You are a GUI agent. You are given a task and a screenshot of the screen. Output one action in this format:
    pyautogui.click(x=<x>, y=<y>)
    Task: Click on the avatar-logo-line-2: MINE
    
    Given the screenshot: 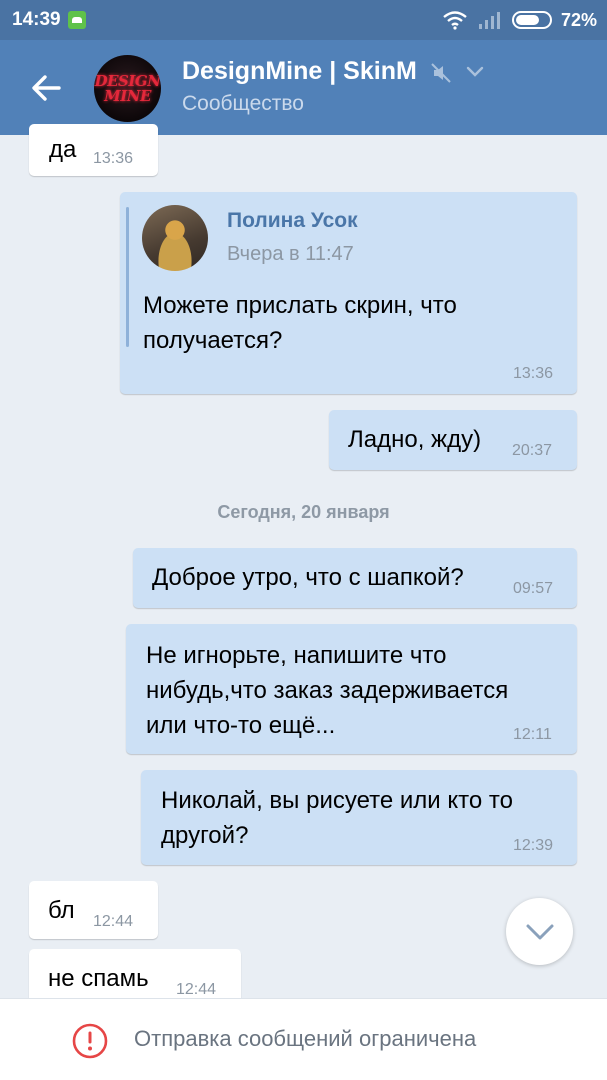 What is the action you would take?
    pyautogui.click(x=127, y=95)
    